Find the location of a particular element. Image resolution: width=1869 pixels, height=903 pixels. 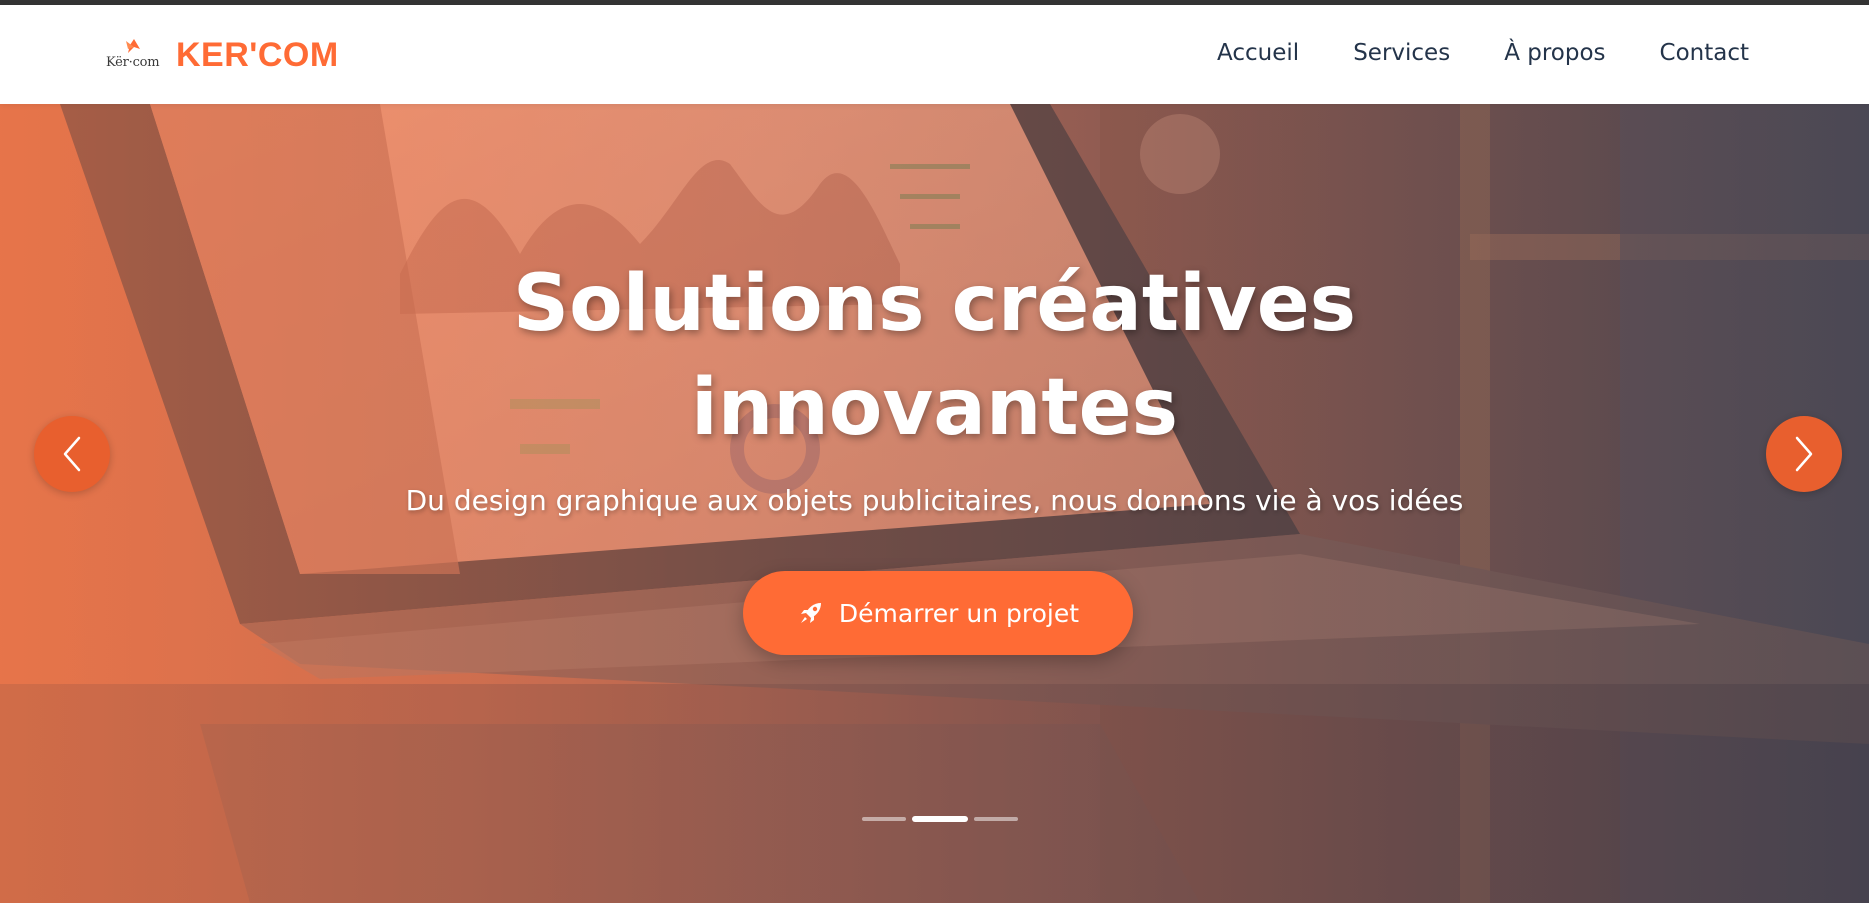

carousel-next-button is located at coordinates (1804, 454).